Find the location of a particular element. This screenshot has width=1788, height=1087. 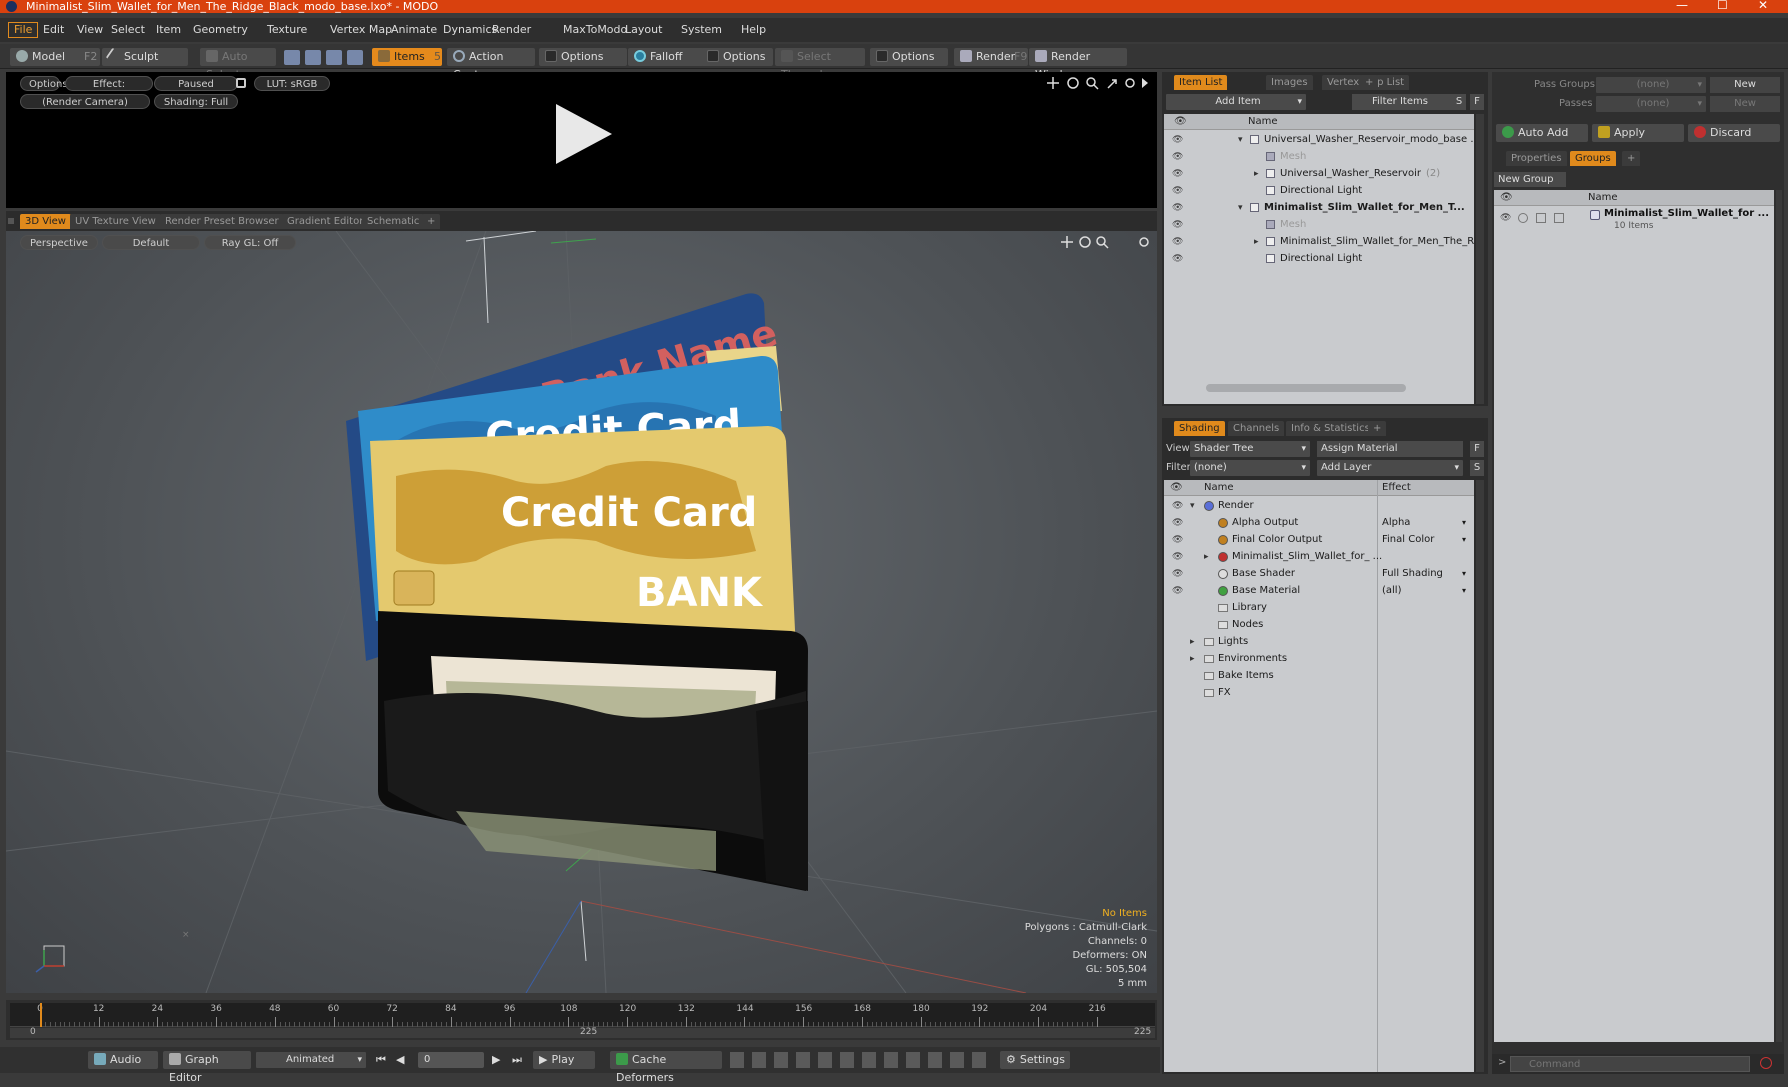

select-through-button: Select Through is located at coordinates (820, 64).